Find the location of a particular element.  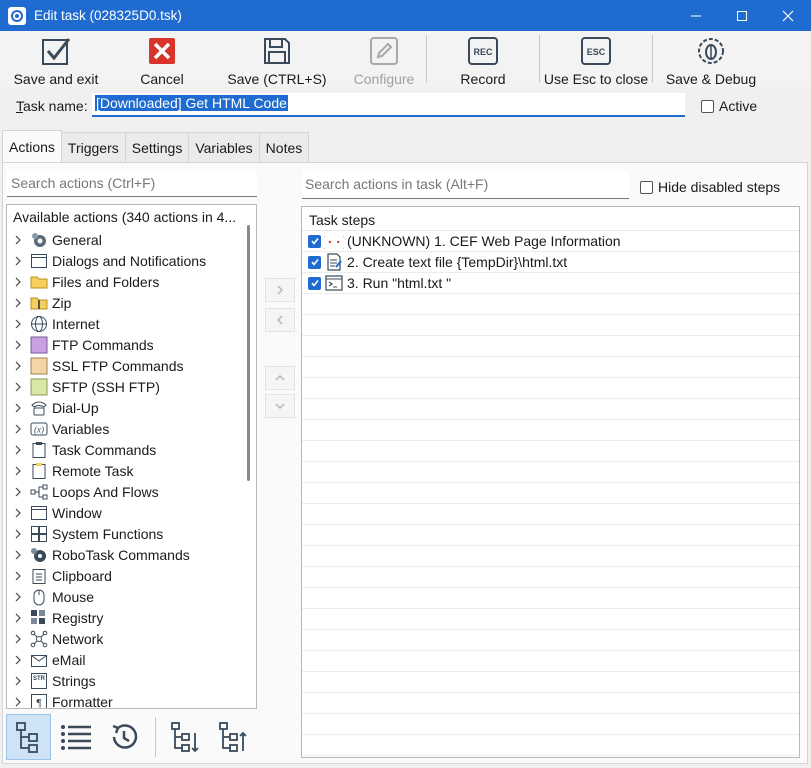

tab-triggers: Triggers is located at coordinates (93, 147).